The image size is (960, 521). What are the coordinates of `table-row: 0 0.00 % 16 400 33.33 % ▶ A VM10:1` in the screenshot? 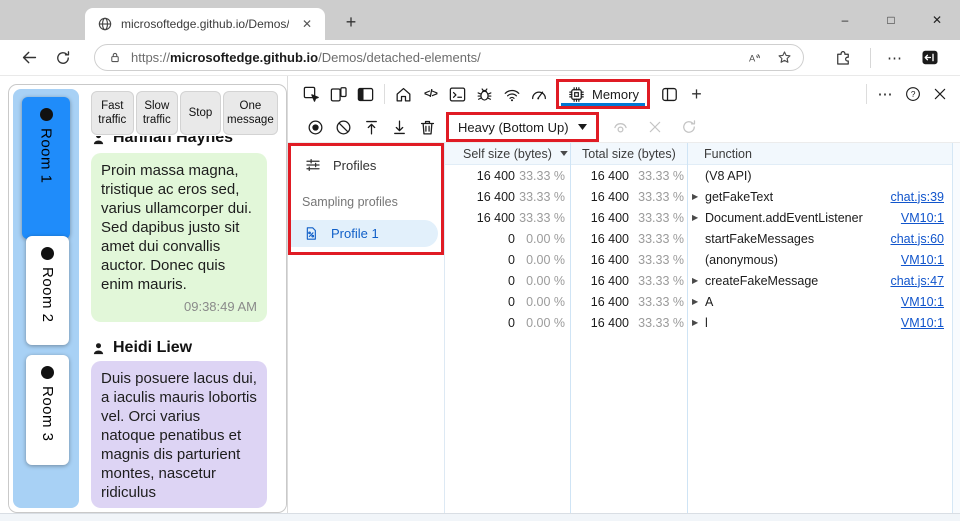 It's located at (702, 301).